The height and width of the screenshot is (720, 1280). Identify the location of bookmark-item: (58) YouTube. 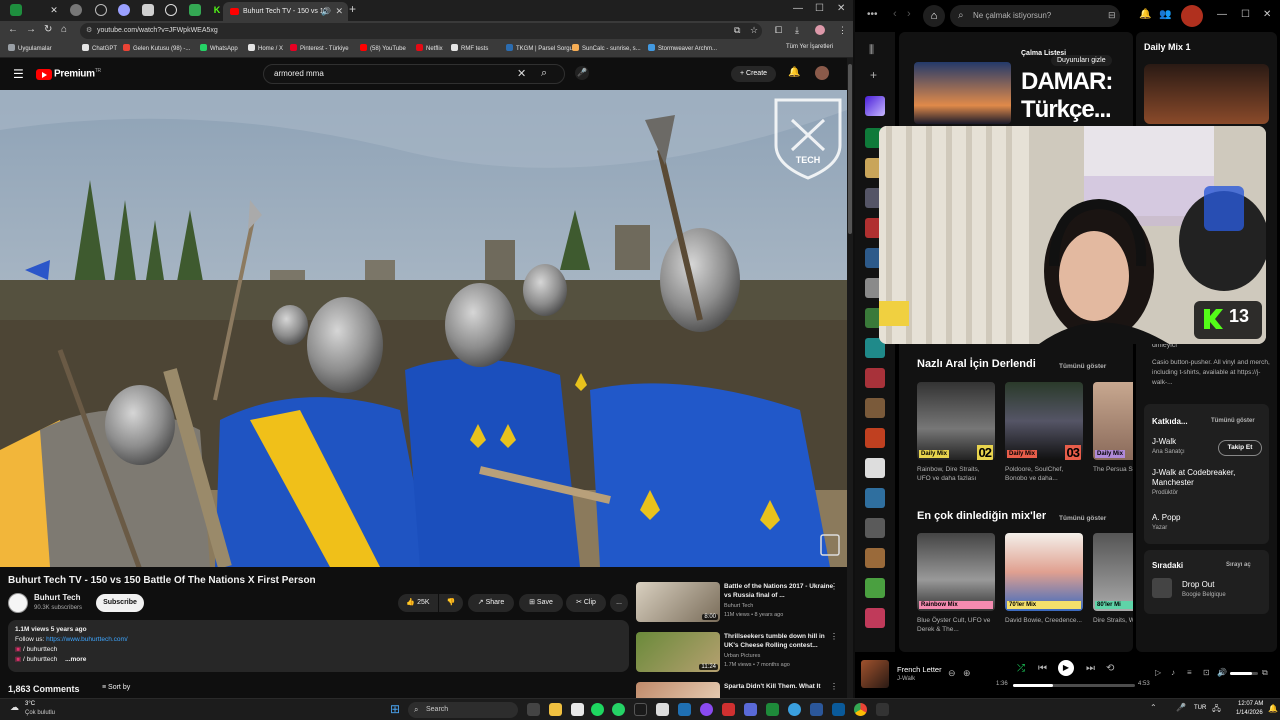
(383, 48).